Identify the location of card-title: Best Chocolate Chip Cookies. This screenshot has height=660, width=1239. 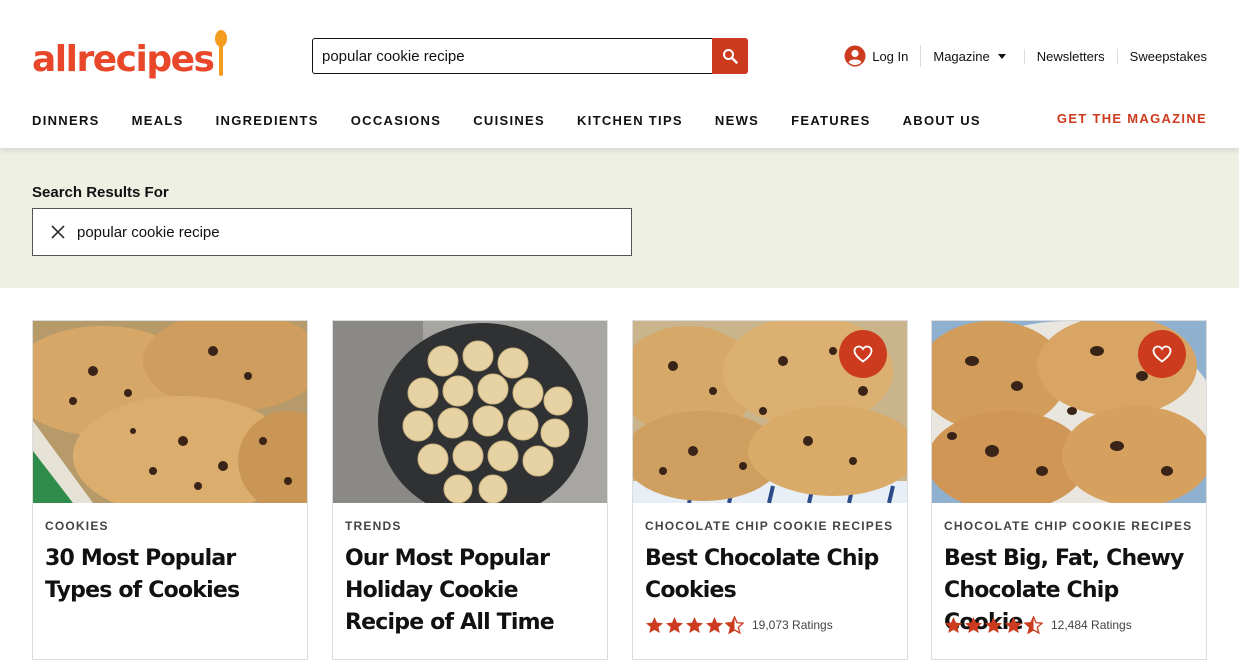
(762, 574).